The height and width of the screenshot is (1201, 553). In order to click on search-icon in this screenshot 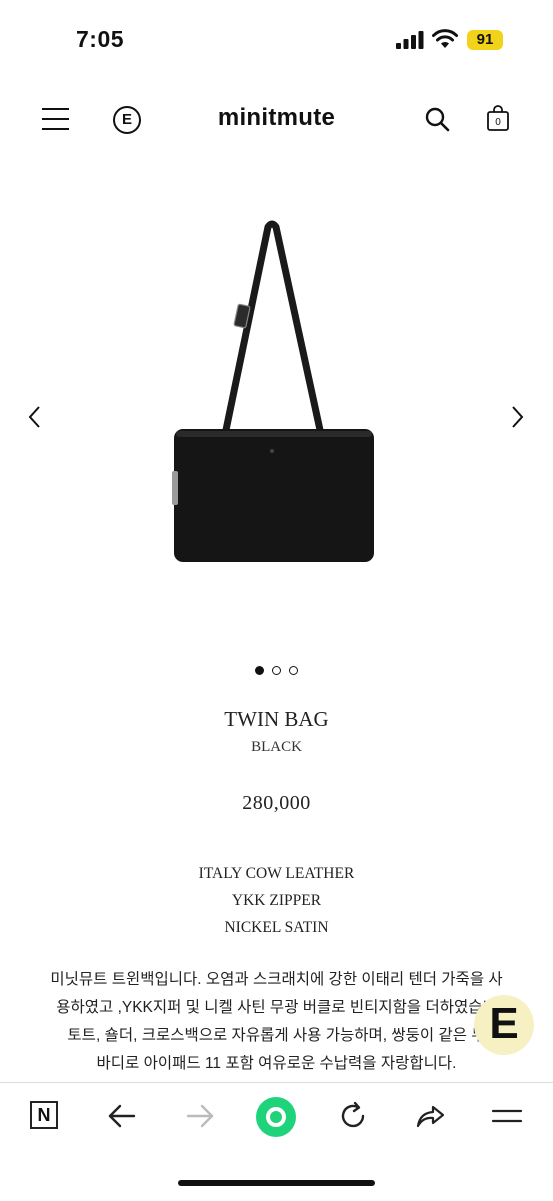, I will do `click(437, 119)`.